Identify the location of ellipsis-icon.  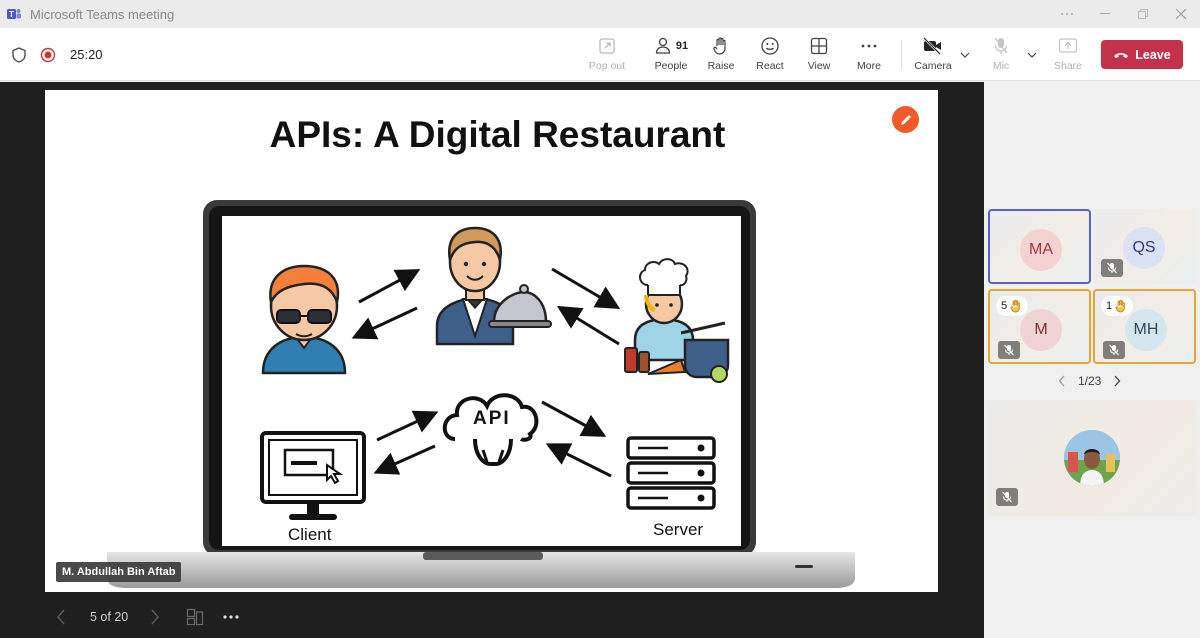
(869, 46).